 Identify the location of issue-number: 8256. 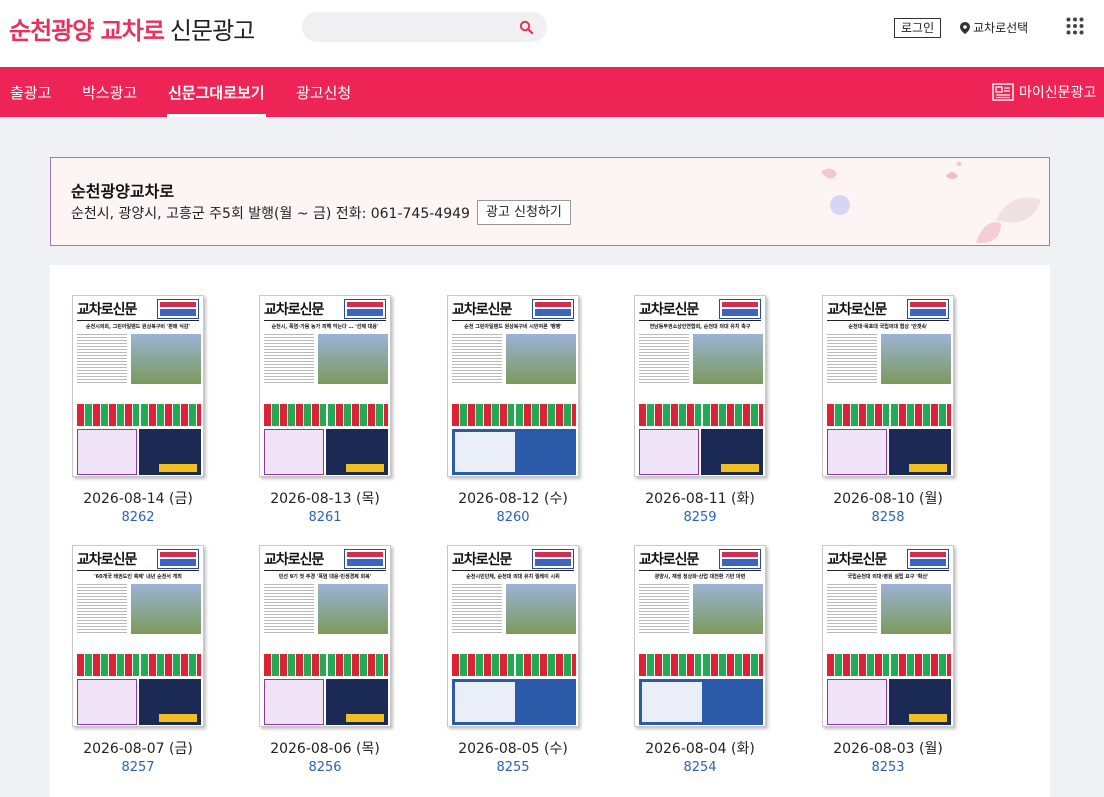
(325, 767).